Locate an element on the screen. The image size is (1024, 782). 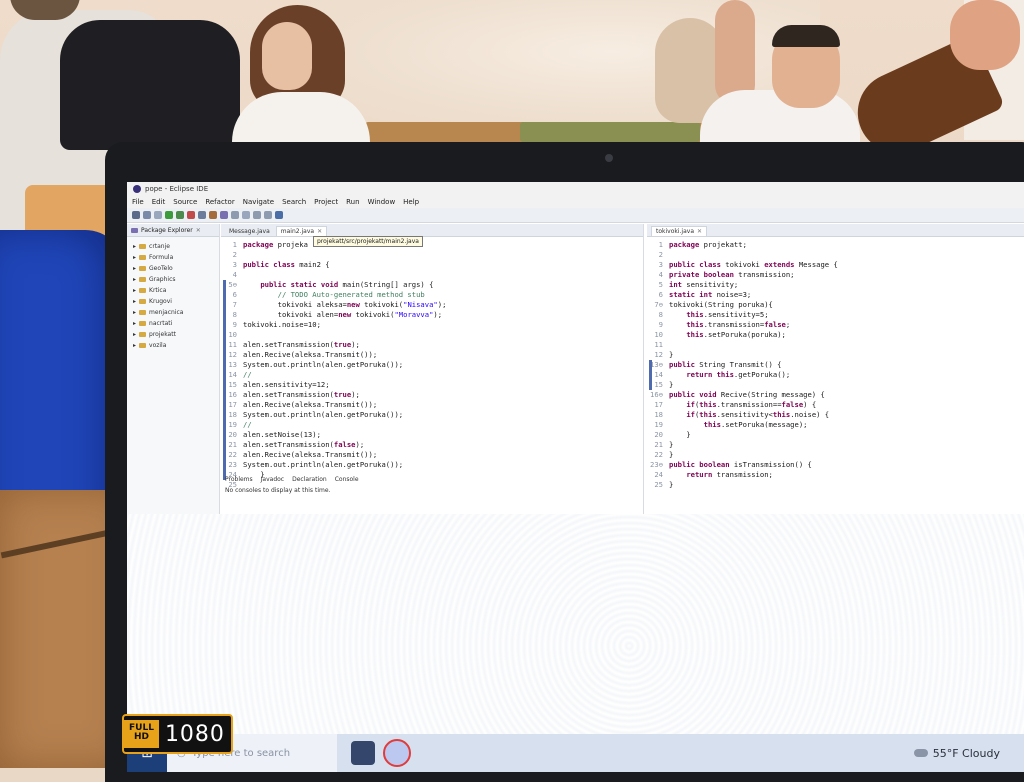
code-line: 3 public class tokivoki extends Message { is located at coordinates (835, 265).